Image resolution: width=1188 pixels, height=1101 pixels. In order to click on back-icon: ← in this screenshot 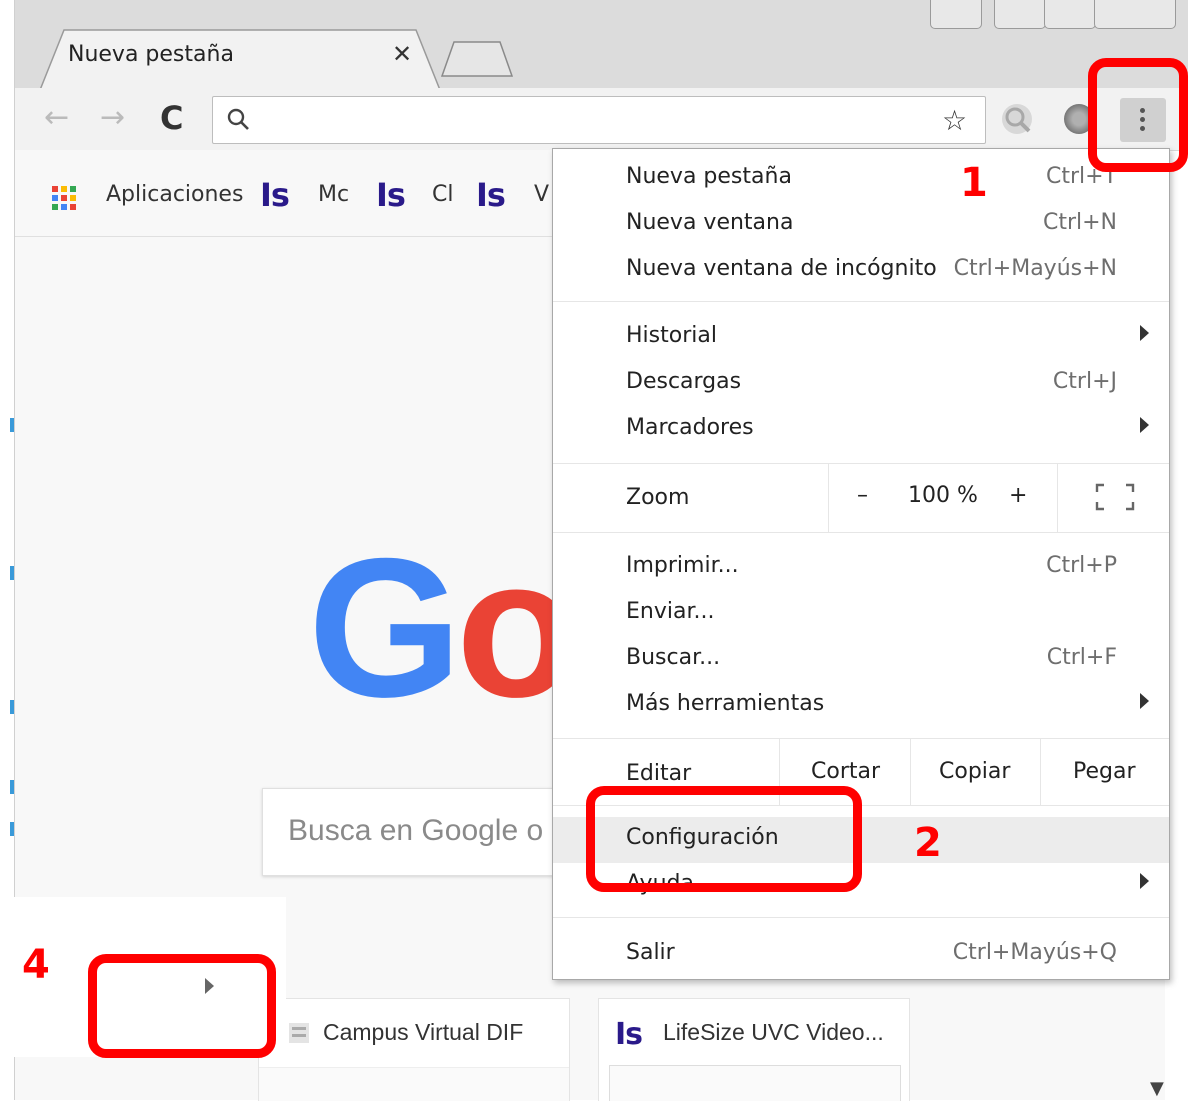, I will do `click(56, 118)`.